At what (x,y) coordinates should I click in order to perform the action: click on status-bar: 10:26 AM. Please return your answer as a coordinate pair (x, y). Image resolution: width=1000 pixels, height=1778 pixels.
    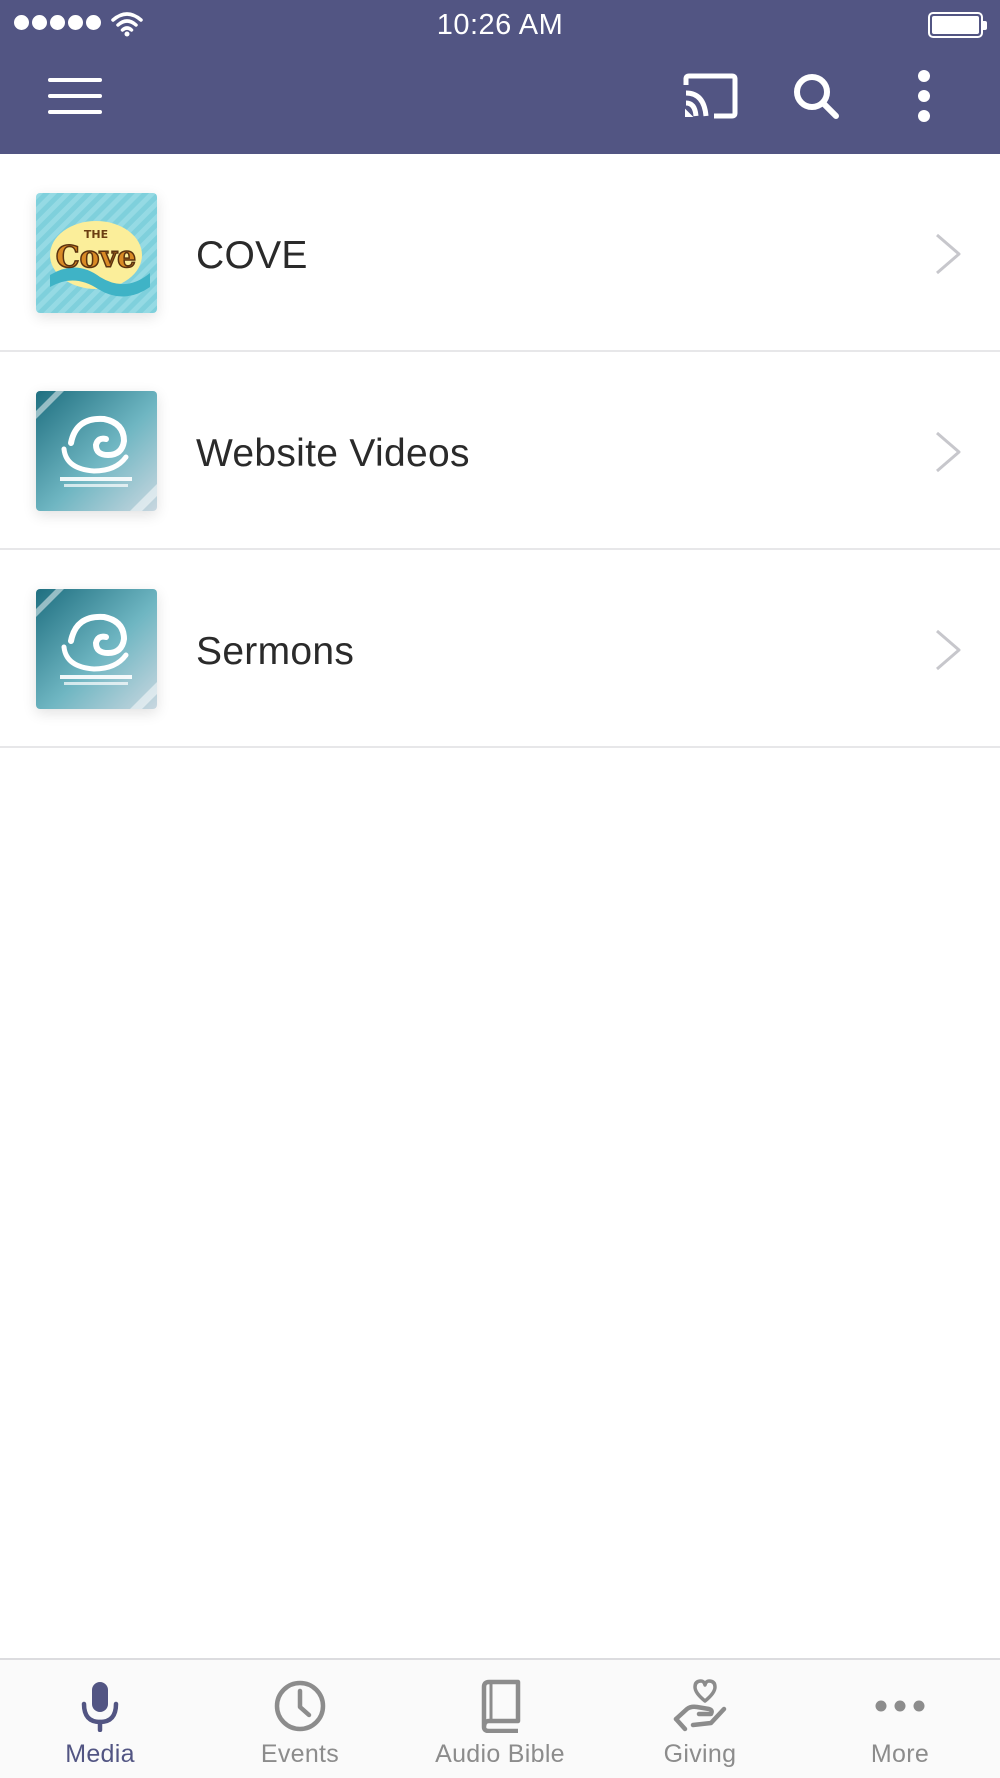
    Looking at the image, I should click on (500, 25).